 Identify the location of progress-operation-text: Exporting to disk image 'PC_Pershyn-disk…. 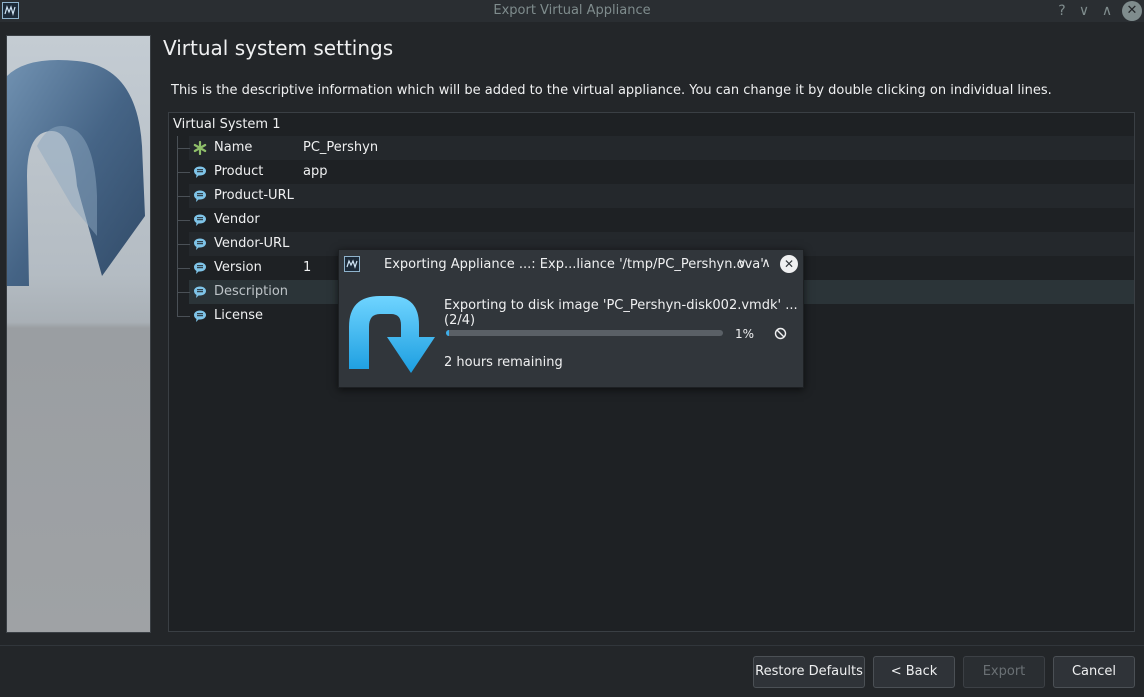
(621, 313).